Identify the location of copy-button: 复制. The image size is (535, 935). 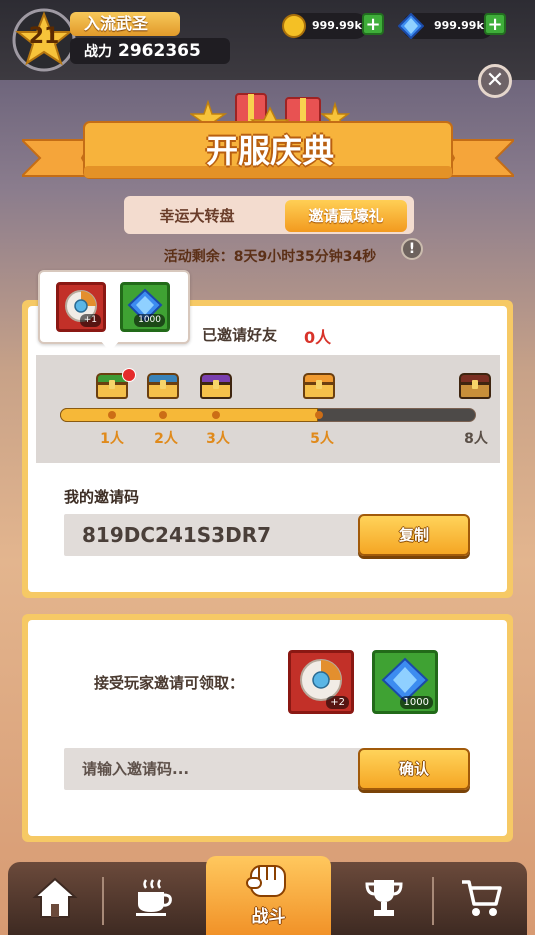
(414, 535).